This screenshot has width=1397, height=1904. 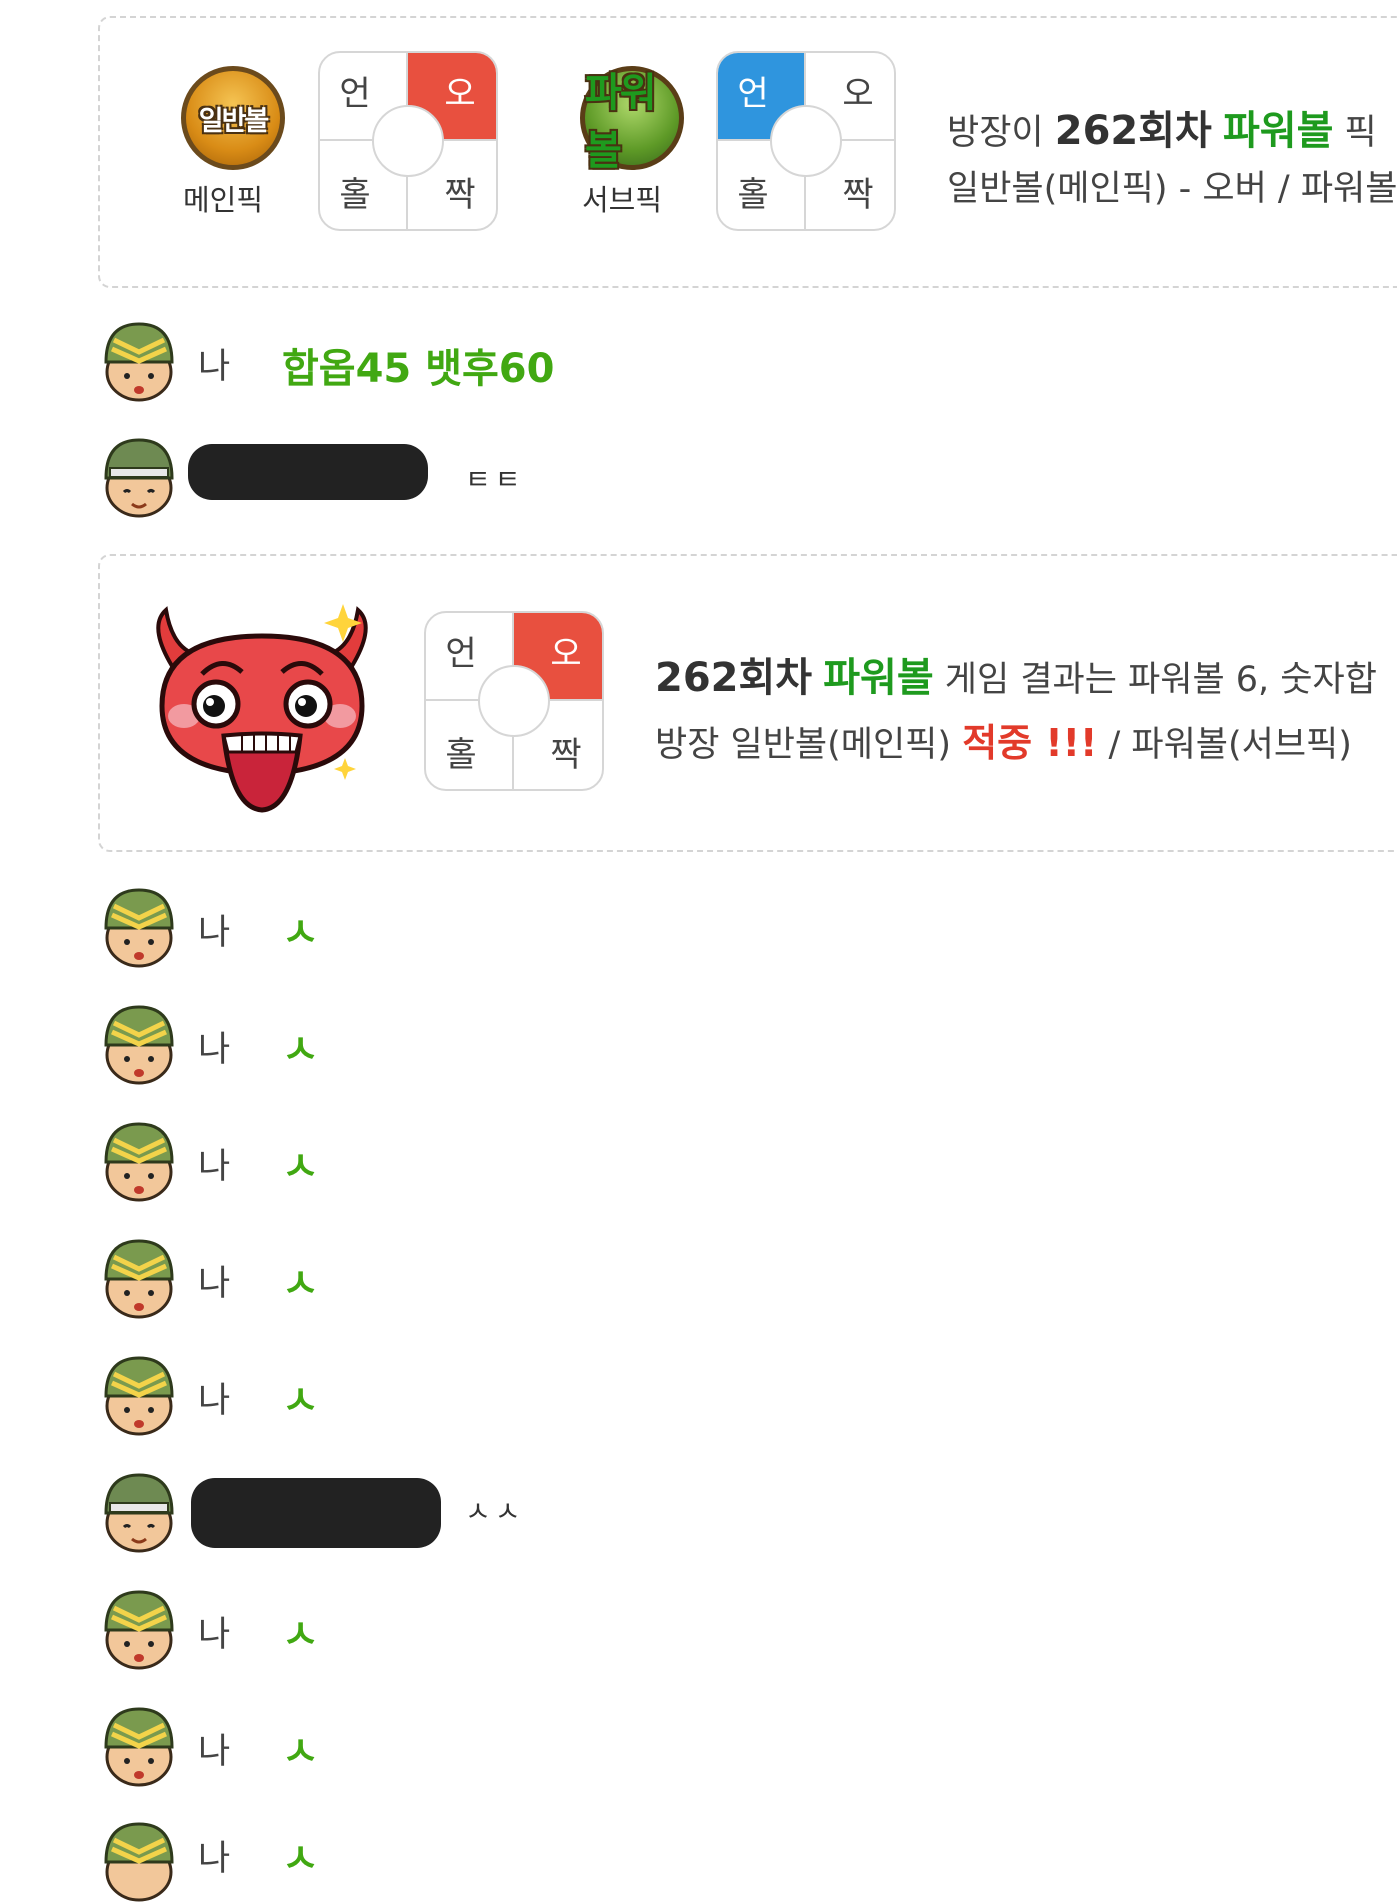 What do you see at coordinates (622, 200) in the screenshot?
I see `sub-pick-caption: 서브픽` at bounding box center [622, 200].